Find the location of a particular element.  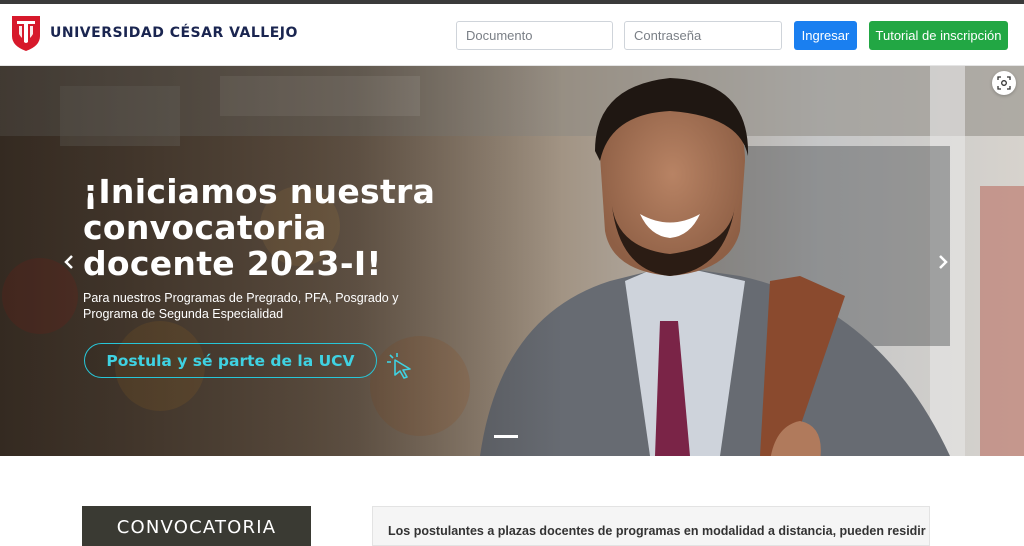

cursor-click-icon is located at coordinates (399, 366).